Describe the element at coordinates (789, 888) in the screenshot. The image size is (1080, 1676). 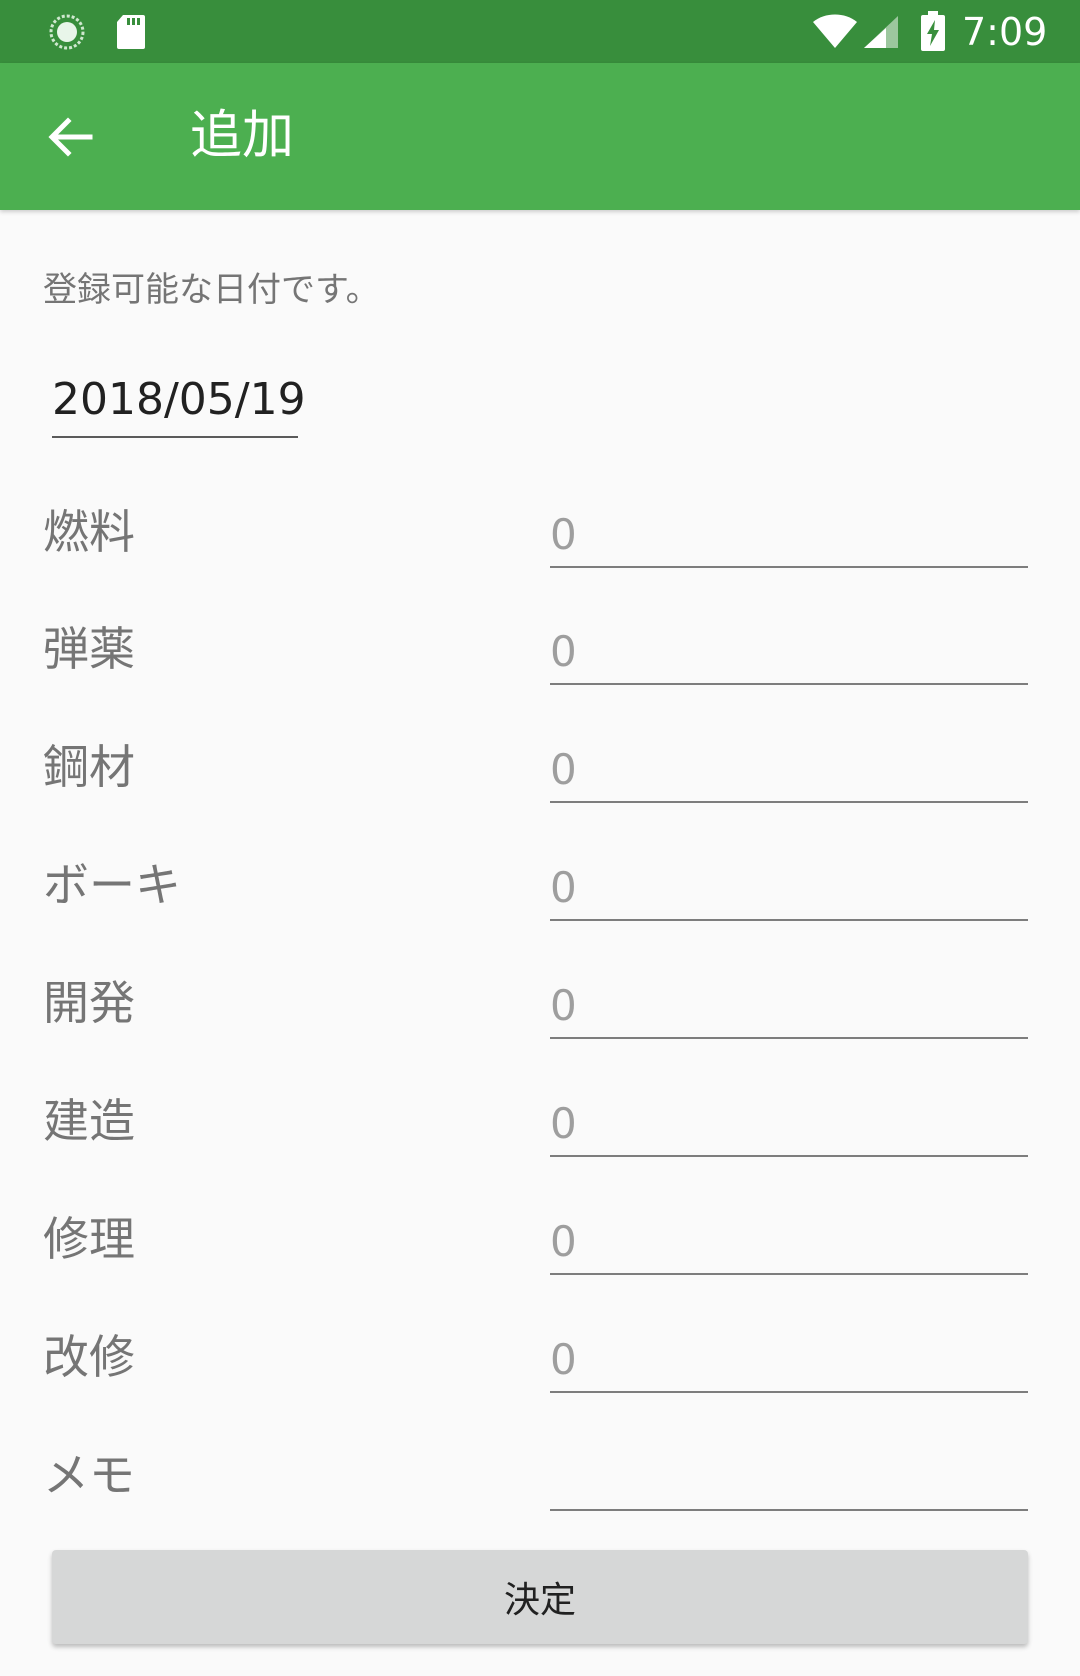
I see `bauxite-input` at that location.